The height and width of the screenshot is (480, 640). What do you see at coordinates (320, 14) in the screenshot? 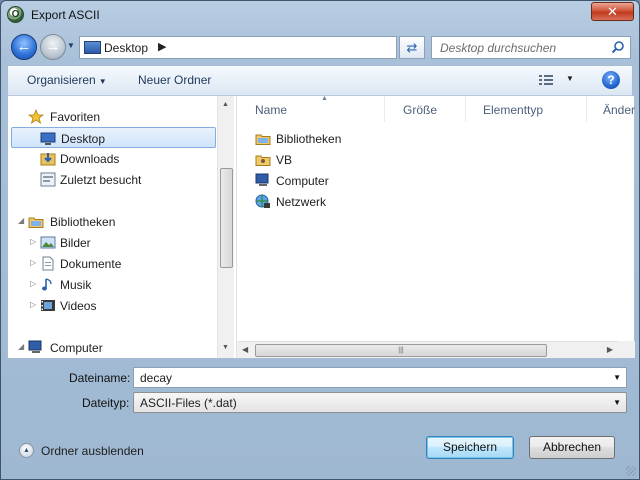
I see `title-bar: O Export ASCII ✕` at bounding box center [320, 14].